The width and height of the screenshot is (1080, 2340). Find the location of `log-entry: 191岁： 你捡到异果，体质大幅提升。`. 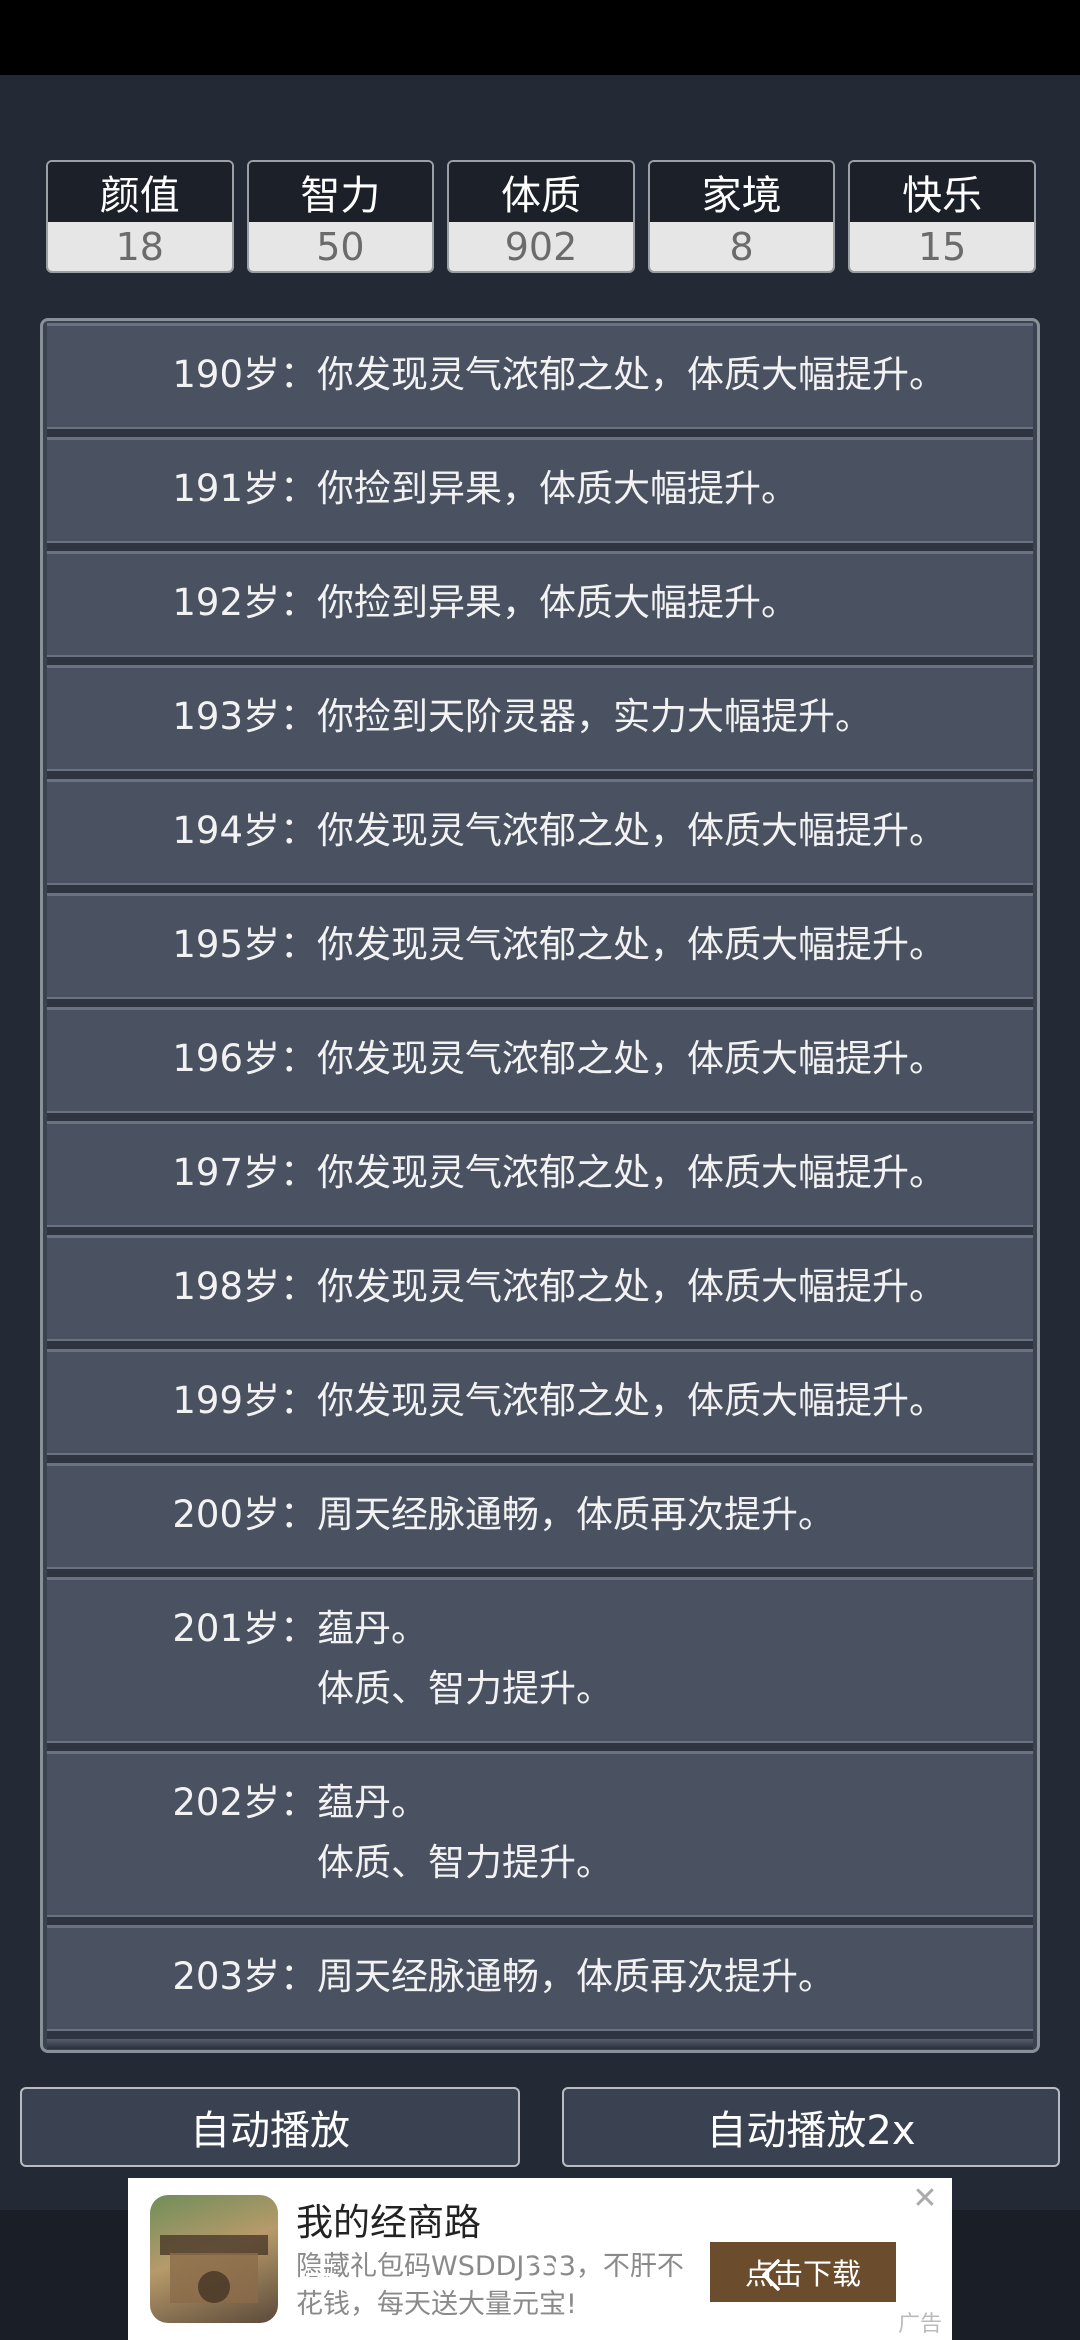

log-entry: 191岁： 你捡到异果，体质大幅提升。 is located at coordinates (540, 499).